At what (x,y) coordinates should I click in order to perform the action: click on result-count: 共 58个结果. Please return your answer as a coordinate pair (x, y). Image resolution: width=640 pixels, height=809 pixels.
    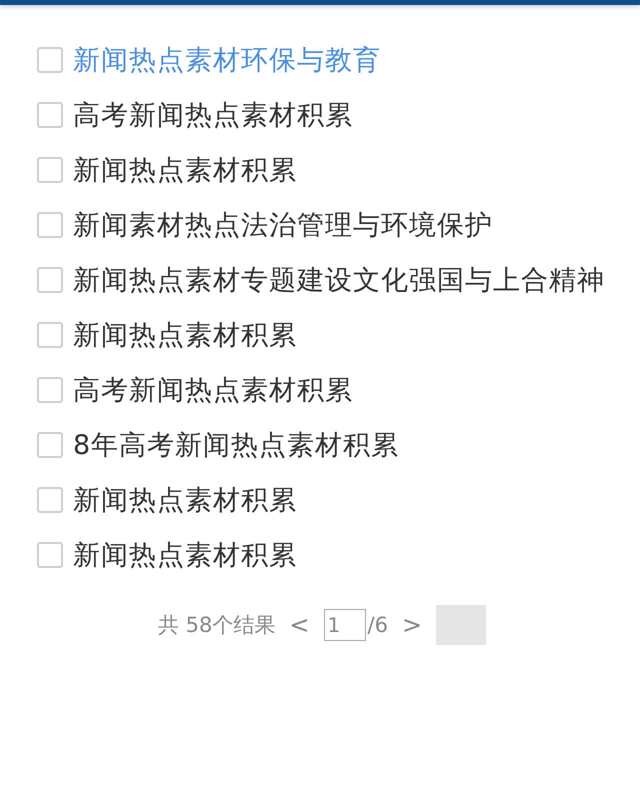
    Looking at the image, I should click on (217, 625).